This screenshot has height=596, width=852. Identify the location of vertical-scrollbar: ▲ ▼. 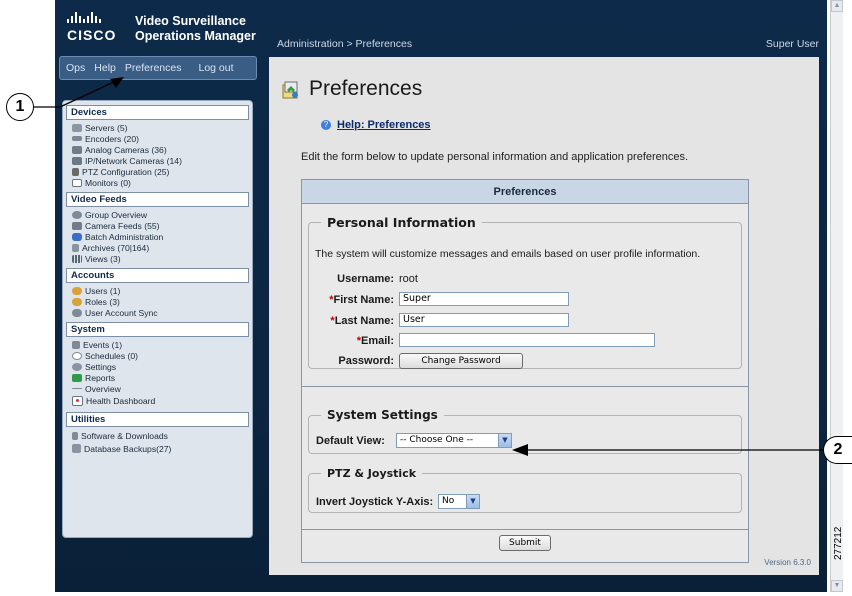
(836, 296).